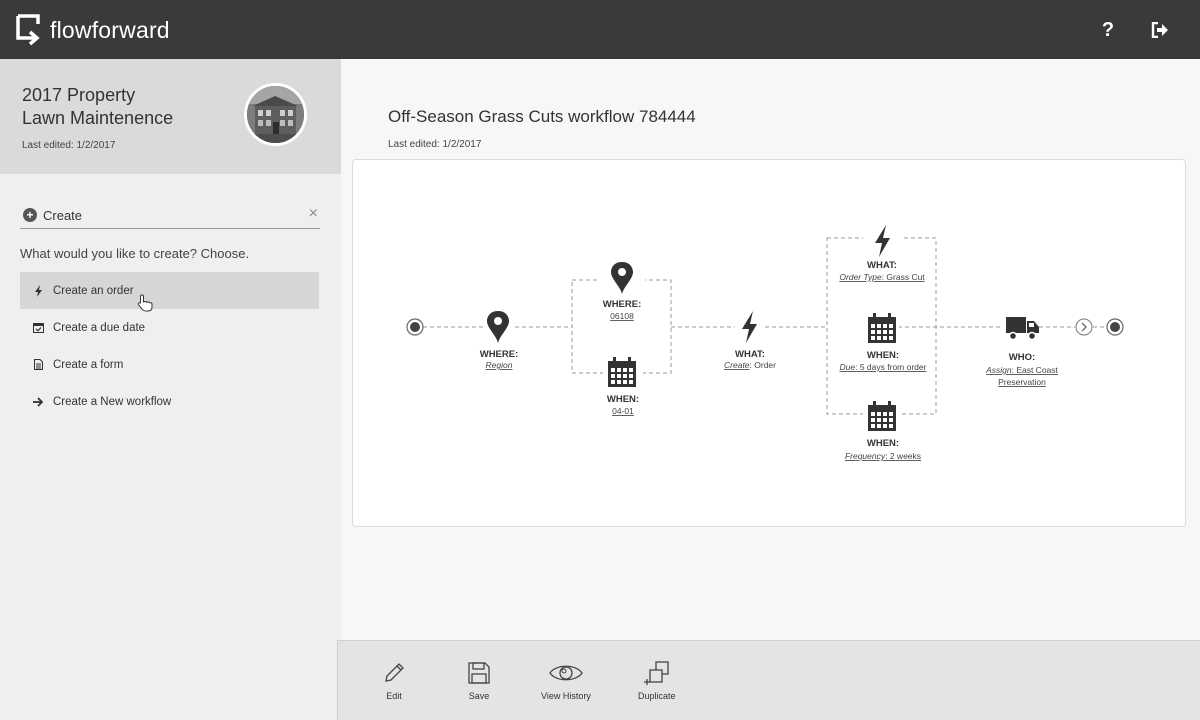 The height and width of the screenshot is (720, 1200). I want to click on where-region-node: WHERE: Region, so click(499, 340).